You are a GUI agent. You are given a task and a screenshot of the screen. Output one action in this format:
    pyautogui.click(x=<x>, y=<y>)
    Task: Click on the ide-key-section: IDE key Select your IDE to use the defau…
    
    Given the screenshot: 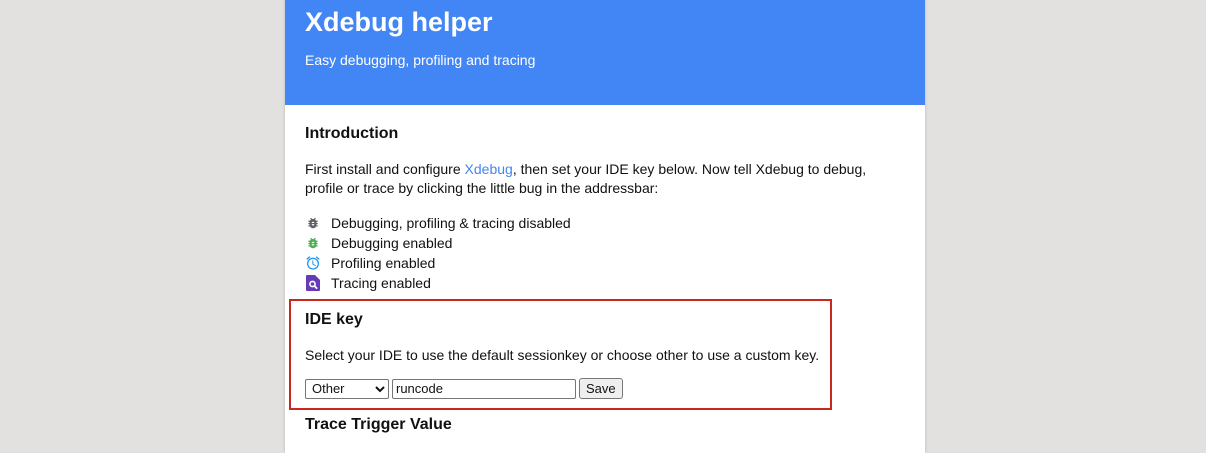 What is the action you would take?
    pyautogui.click(x=560, y=354)
    